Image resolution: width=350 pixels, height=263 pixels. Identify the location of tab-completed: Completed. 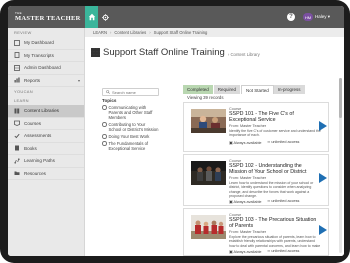
(198, 89).